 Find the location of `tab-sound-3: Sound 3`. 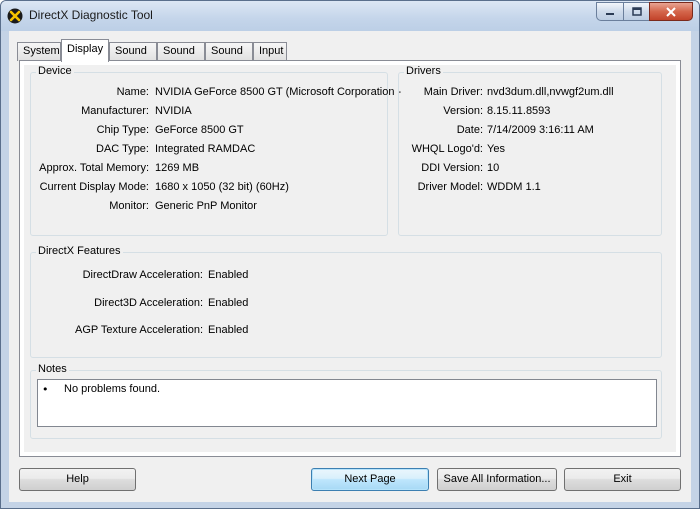

tab-sound-3: Sound 3 is located at coordinates (229, 58).